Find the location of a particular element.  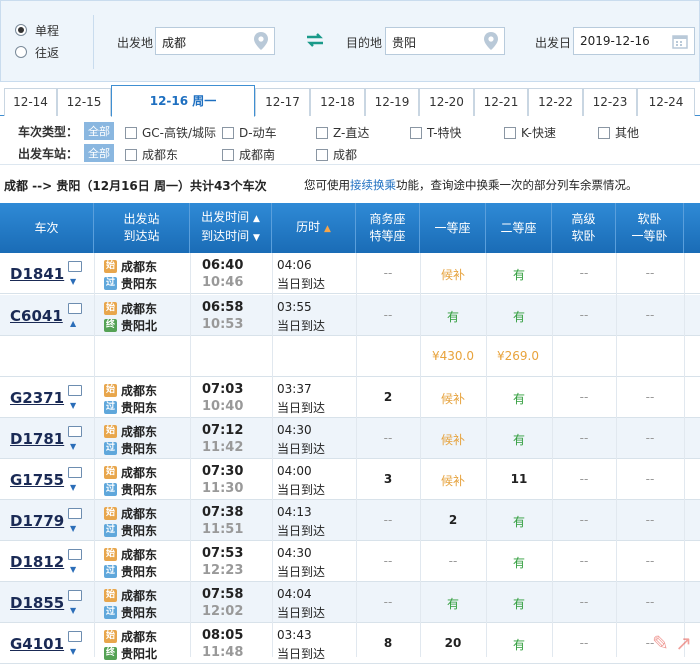

date-tab: 12-24 is located at coordinates (666, 102).